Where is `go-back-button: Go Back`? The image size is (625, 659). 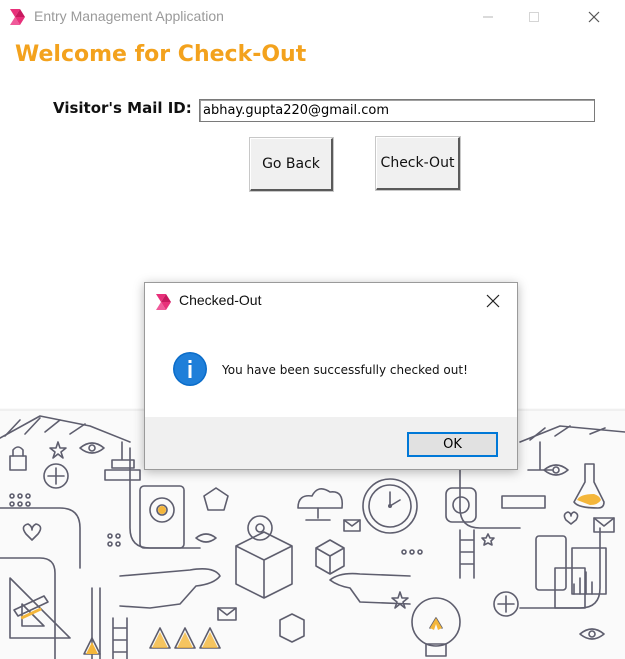
go-back-button: Go Back is located at coordinates (291, 164).